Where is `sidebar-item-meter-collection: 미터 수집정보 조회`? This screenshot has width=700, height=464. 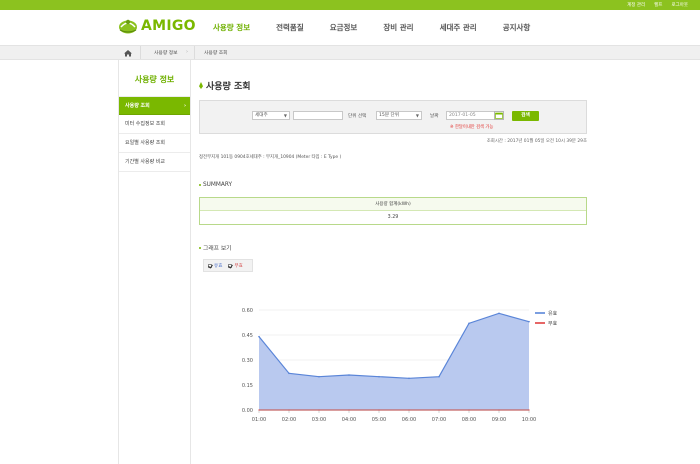 sidebar-item-meter-collection: 미터 수집정보 조회 is located at coordinates (154, 124).